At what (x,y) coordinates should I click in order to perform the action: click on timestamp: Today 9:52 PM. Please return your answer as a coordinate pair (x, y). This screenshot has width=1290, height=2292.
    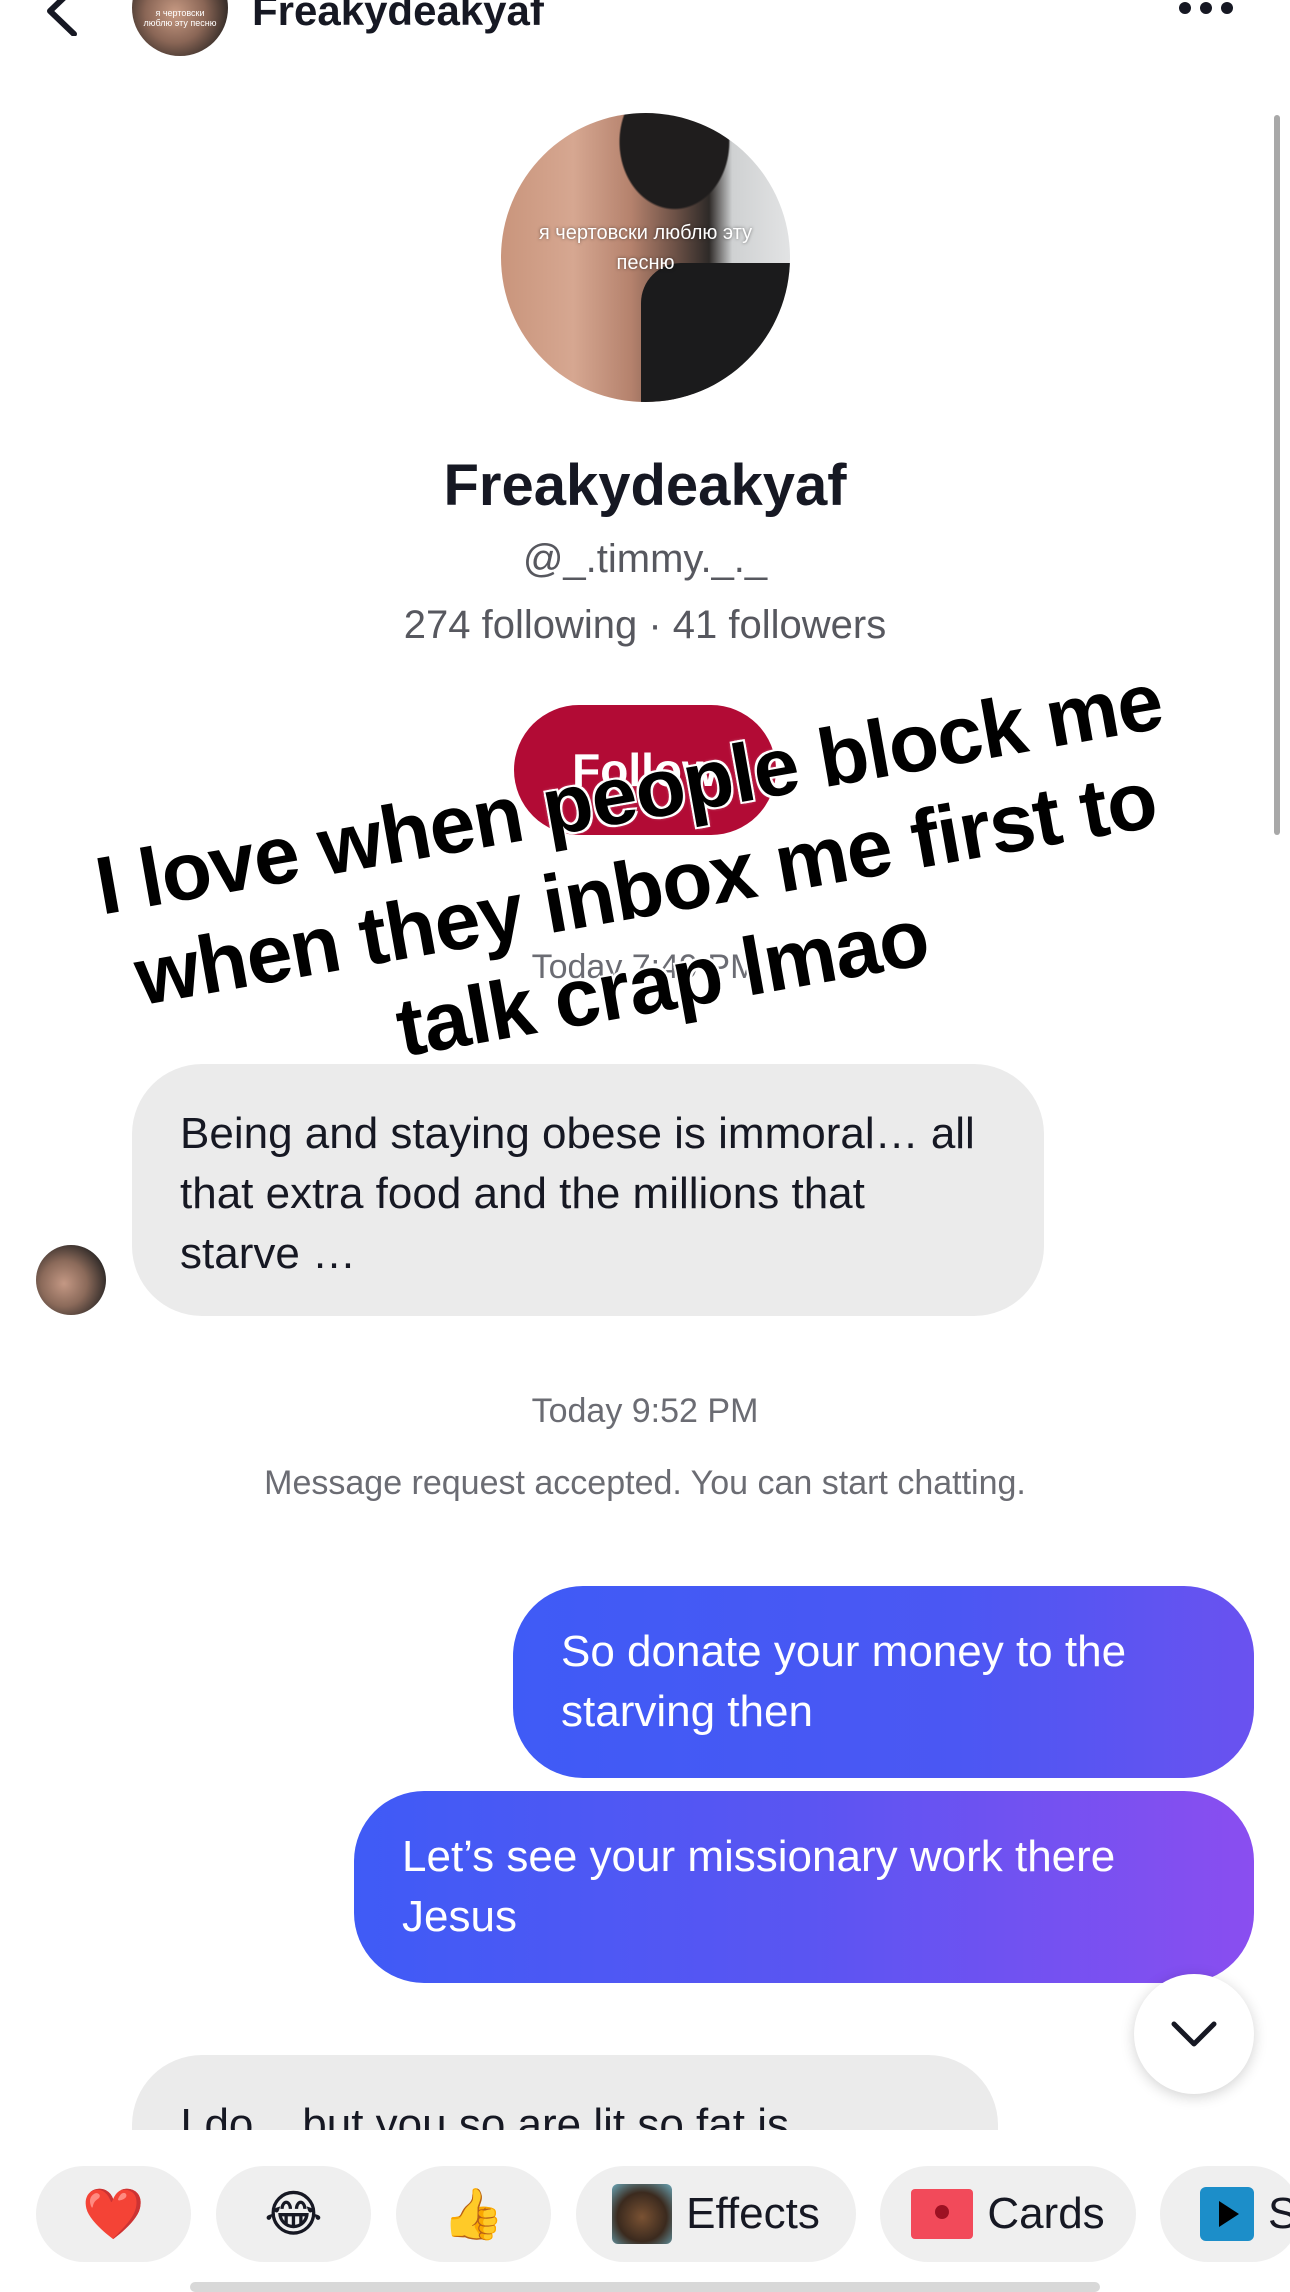
    Looking at the image, I should click on (645, 1411).